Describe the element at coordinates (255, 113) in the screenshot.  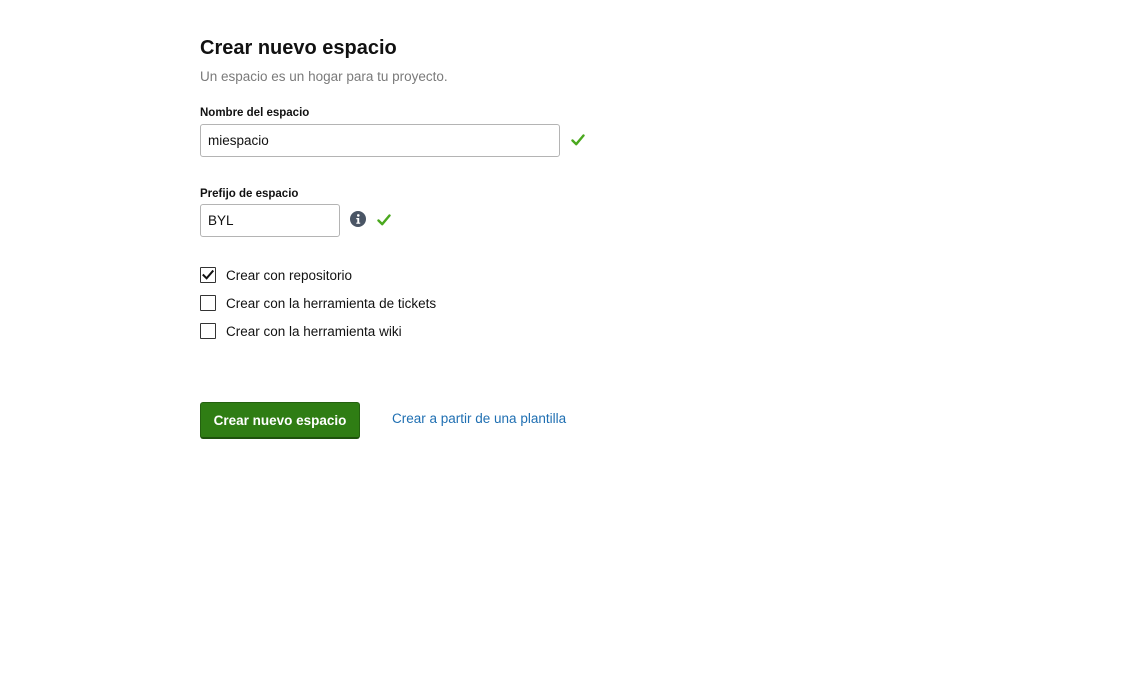
I see `space-name-label: Nombre del espacio` at that location.